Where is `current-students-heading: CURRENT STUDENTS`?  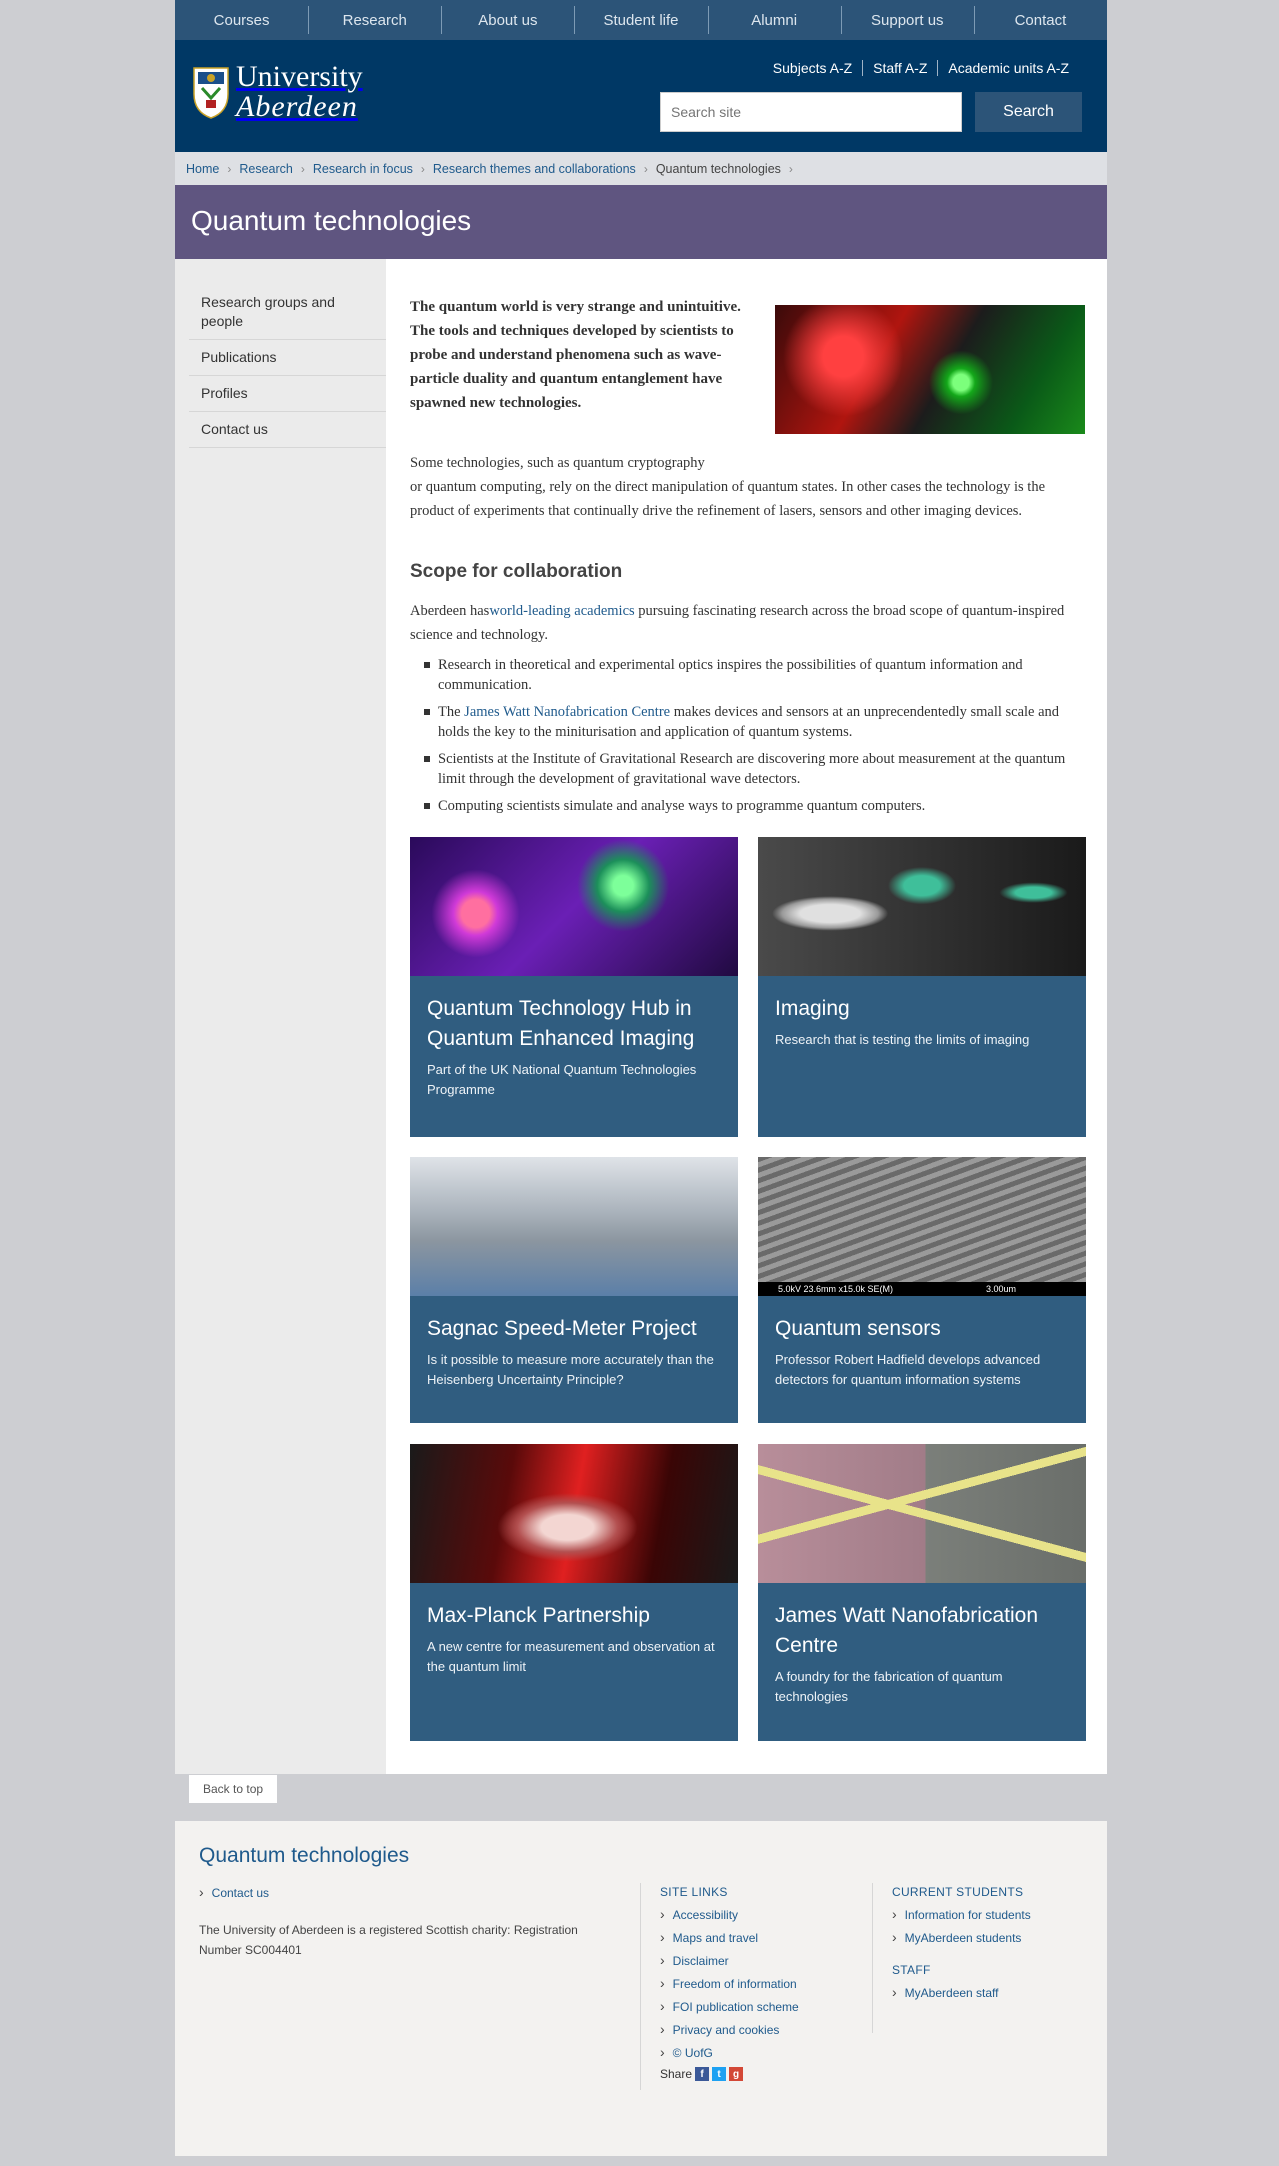
current-students-heading: CURRENT STUDENTS is located at coordinates (958, 1892).